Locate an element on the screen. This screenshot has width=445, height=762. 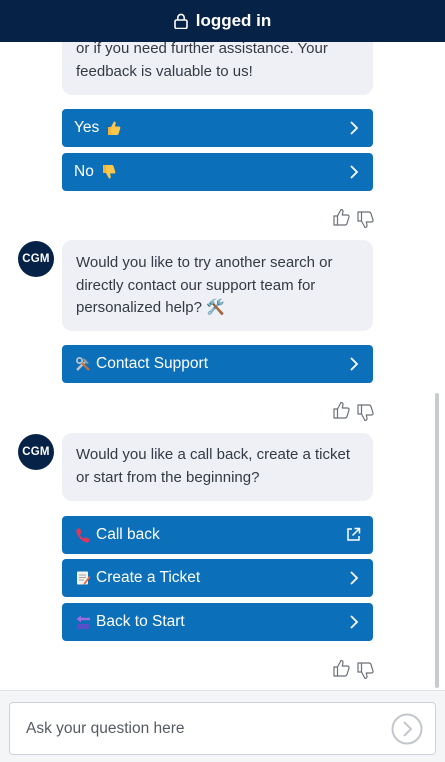
create-ticket-label: Create a Ticket is located at coordinates (148, 577).